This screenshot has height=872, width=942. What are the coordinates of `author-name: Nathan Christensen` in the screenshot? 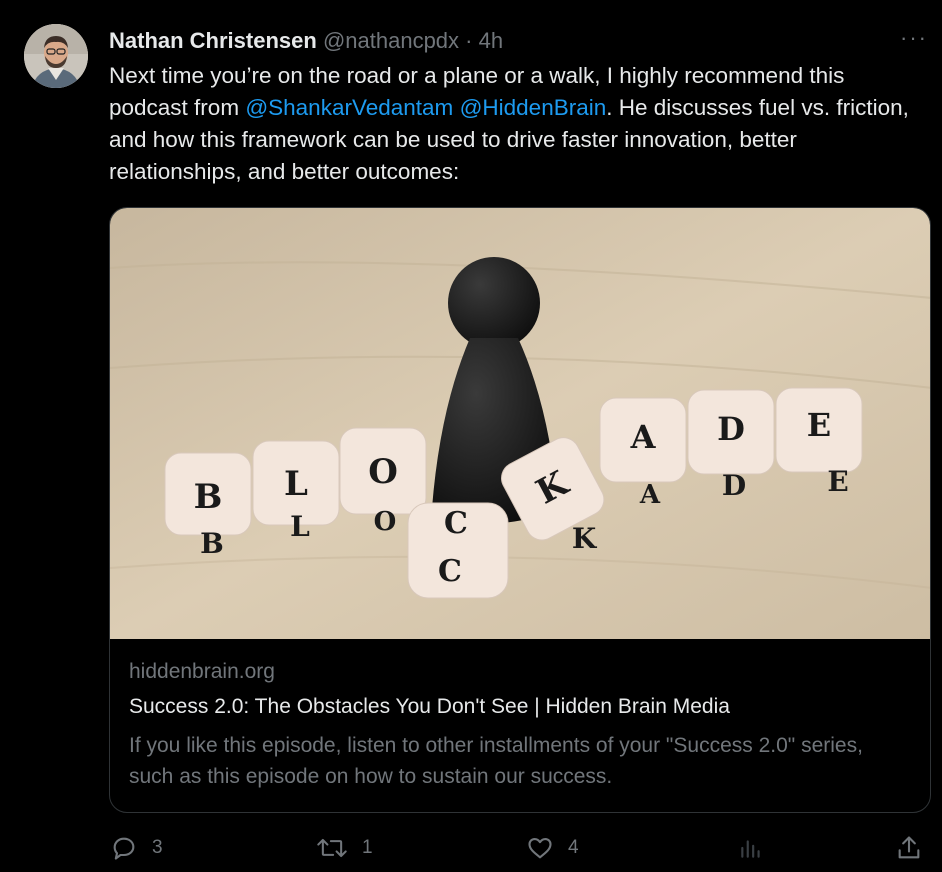 It's located at (213, 40).